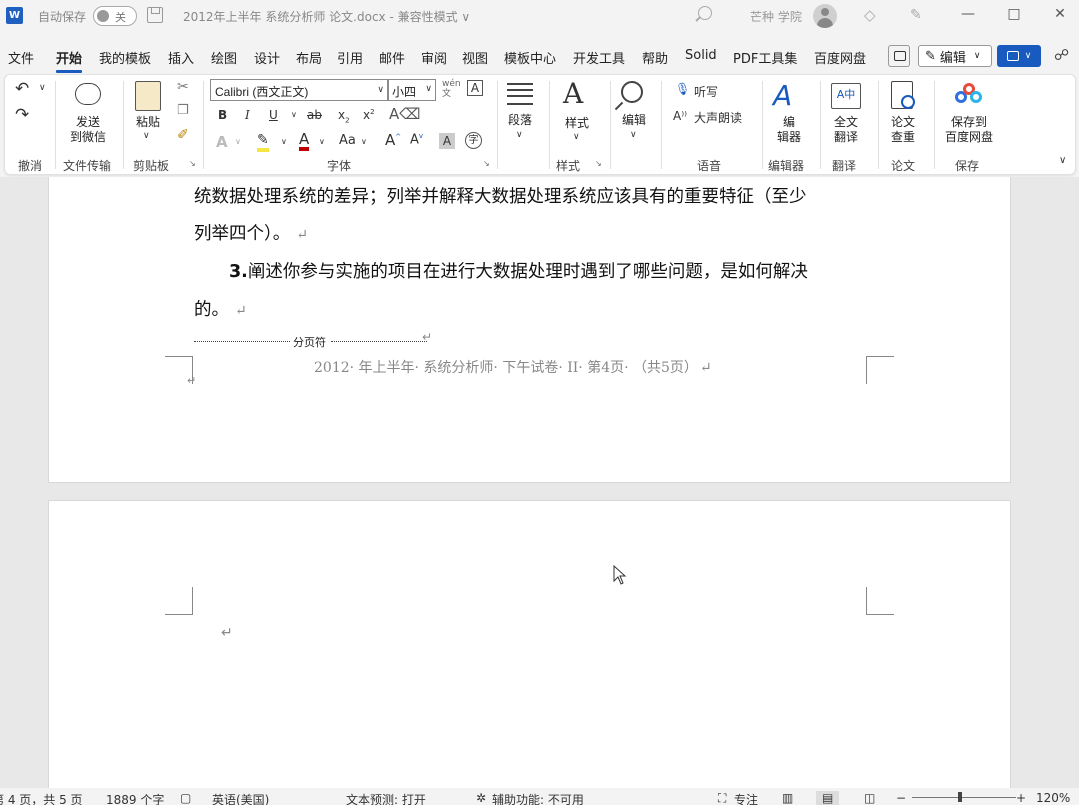  I want to click on tab-developer: 开发工具, so click(599, 57).